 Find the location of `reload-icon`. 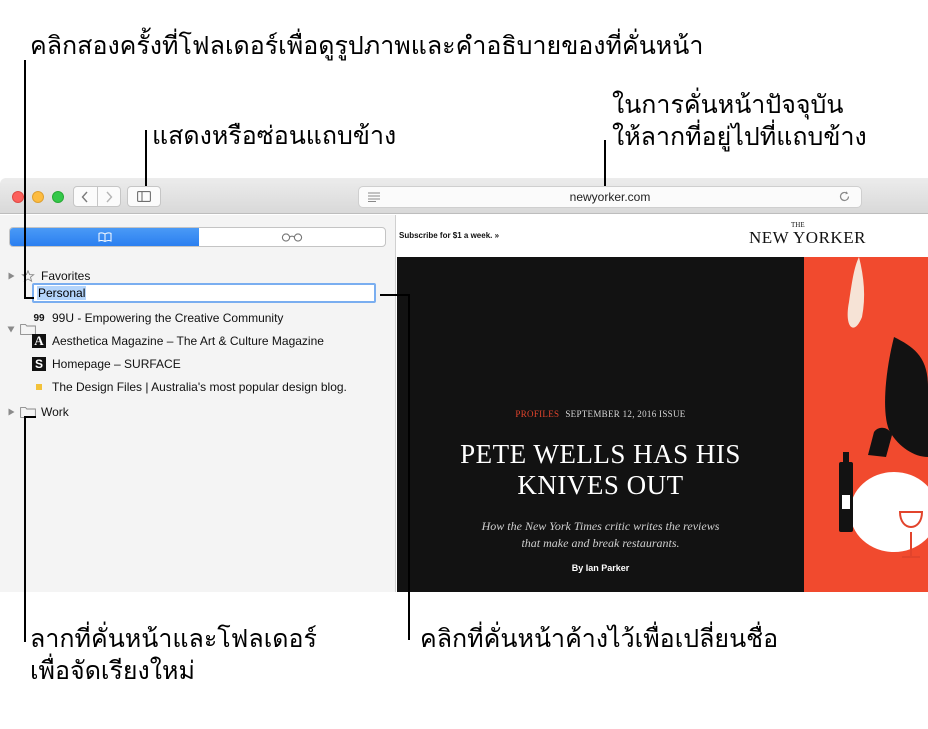

reload-icon is located at coordinates (844, 196).